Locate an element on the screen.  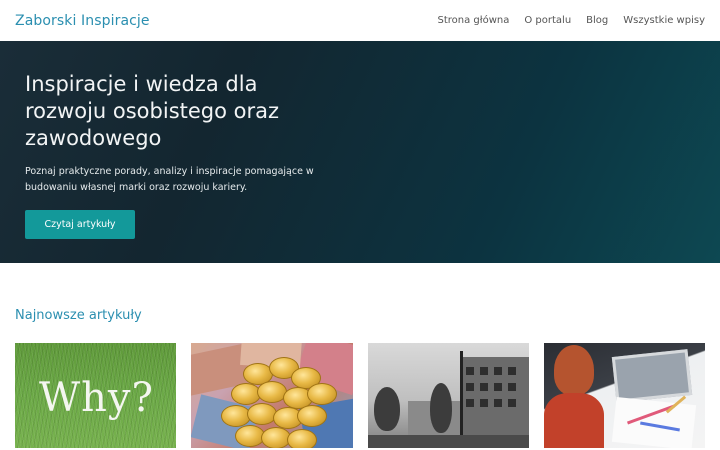
article-card-why: Why? is located at coordinates (96, 395).